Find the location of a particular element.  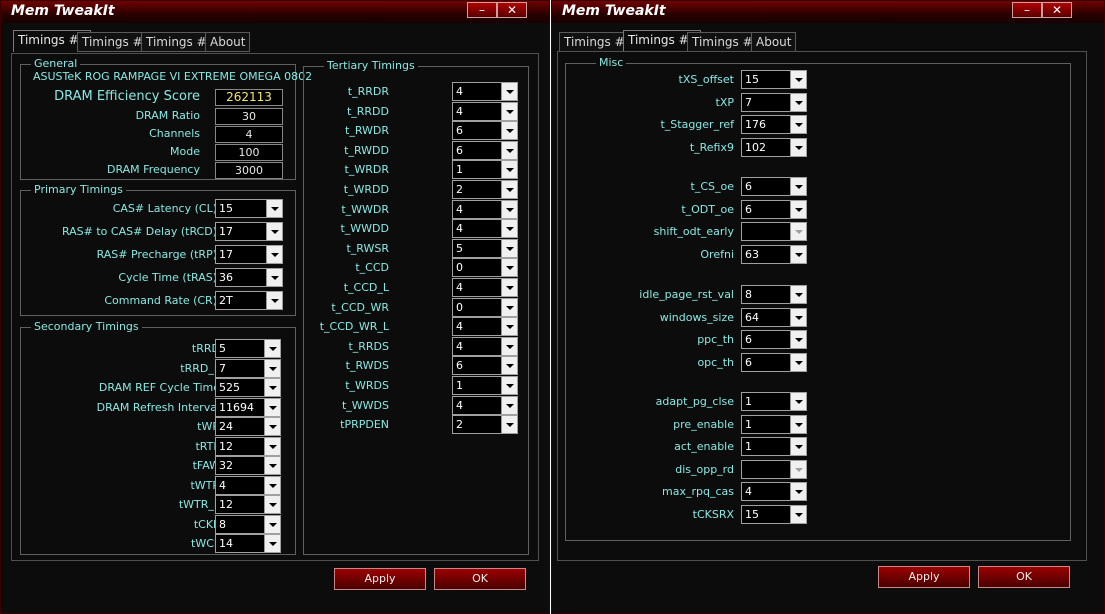

t-rwdr-select: 6 is located at coordinates (485, 131).